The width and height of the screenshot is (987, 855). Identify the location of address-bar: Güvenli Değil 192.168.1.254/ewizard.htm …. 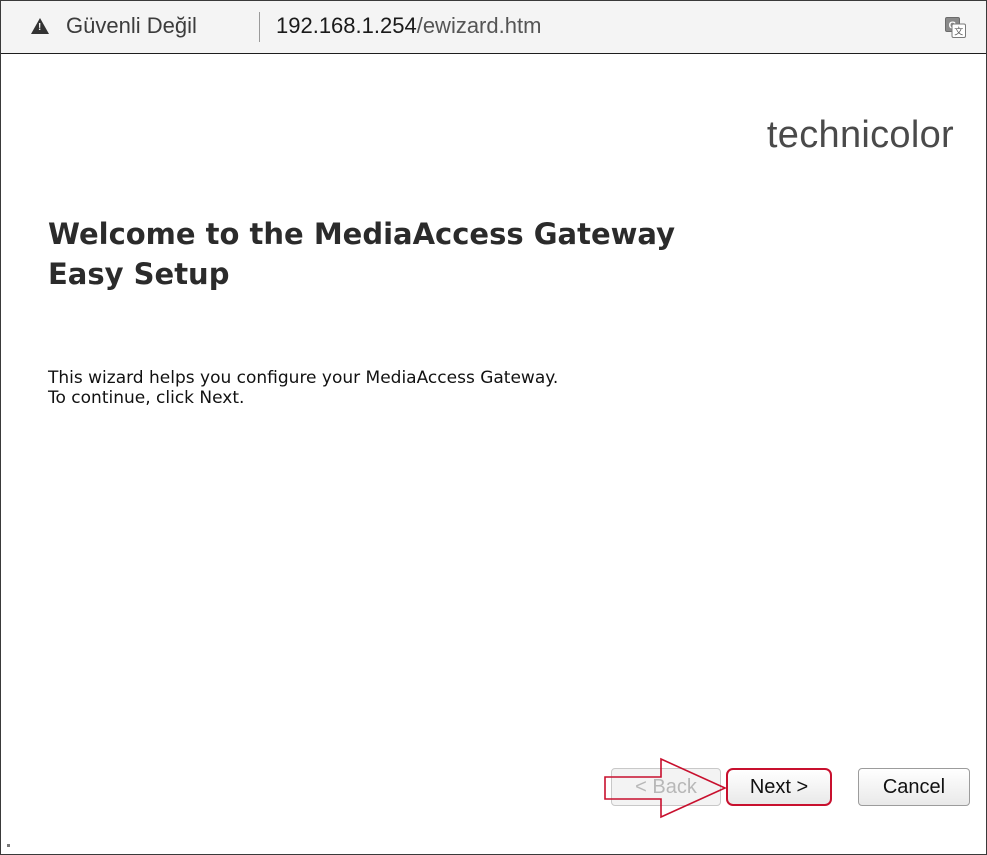
(493, 27).